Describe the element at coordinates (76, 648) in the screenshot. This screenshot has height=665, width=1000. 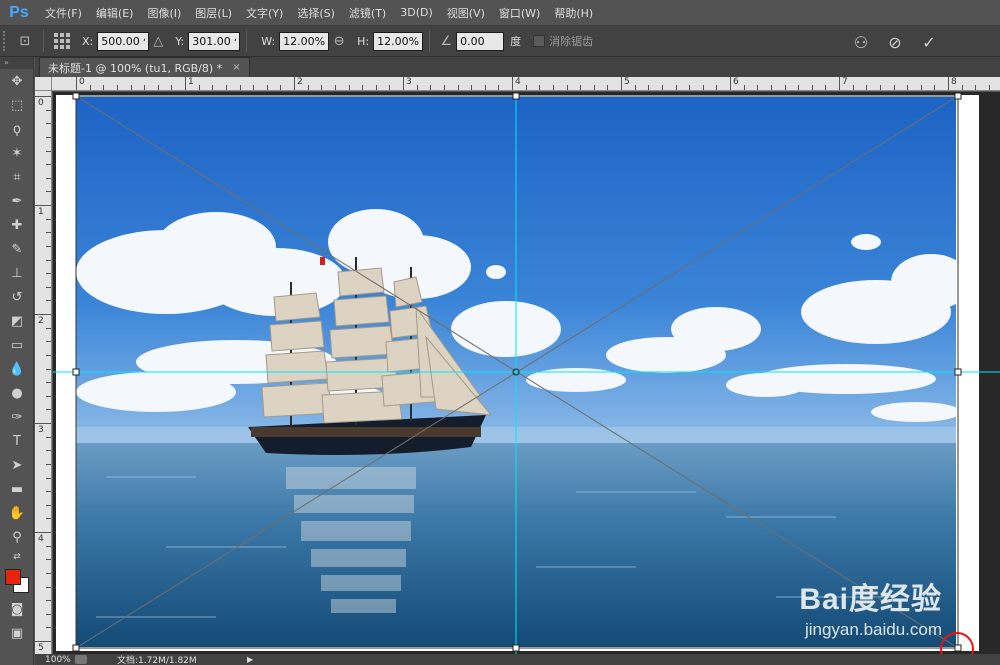
I see `transform-handle-bottom-left` at that location.